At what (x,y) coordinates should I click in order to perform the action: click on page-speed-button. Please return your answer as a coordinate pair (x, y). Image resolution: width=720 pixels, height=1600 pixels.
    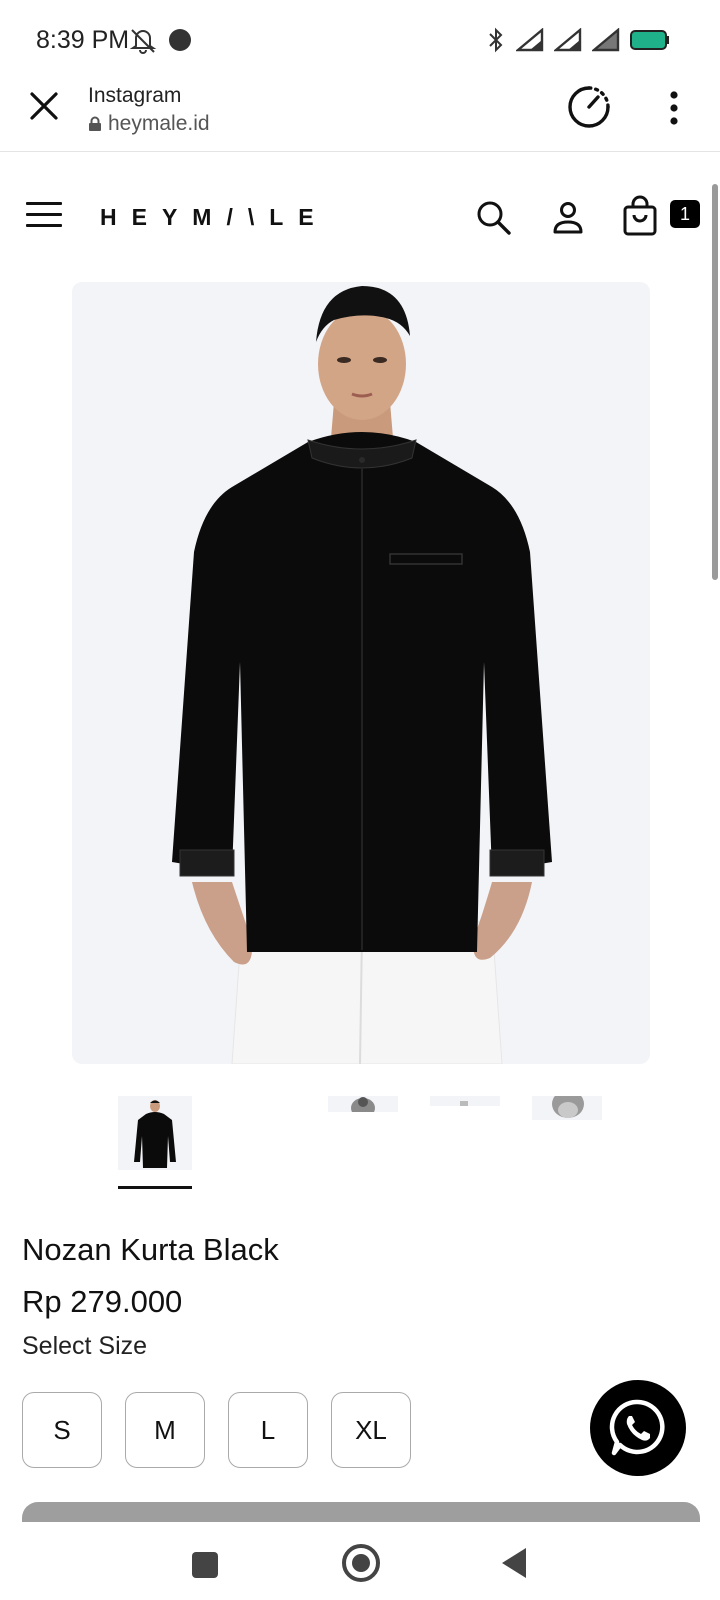
    Looking at the image, I should click on (589, 107).